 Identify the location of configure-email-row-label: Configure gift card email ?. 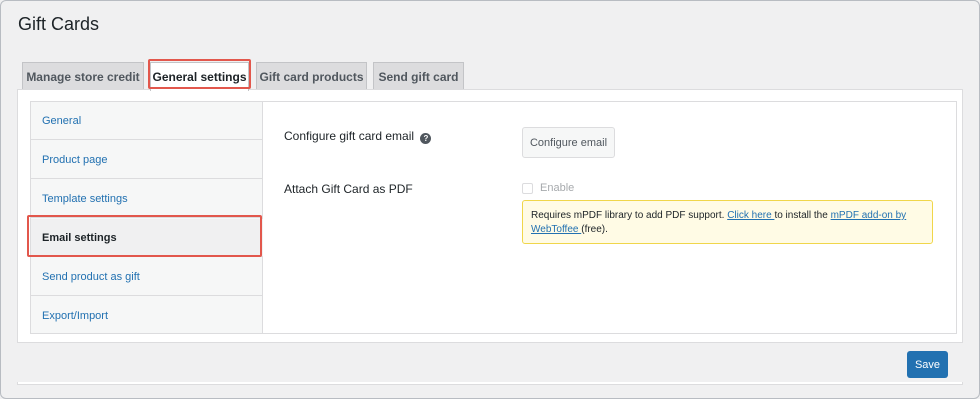
(358, 136).